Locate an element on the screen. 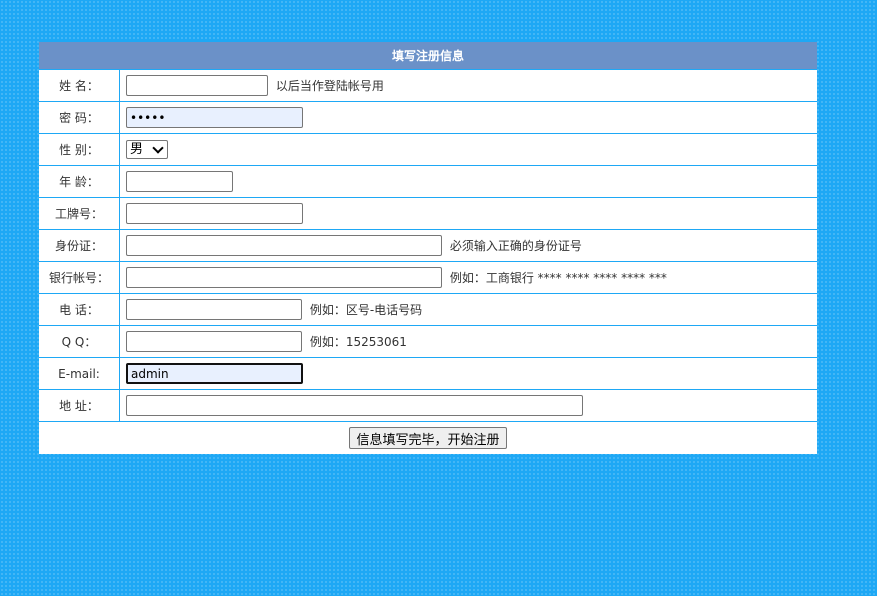 Image resolution: width=877 pixels, height=596 pixels. bank-account-input is located at coordinates (284, 277).